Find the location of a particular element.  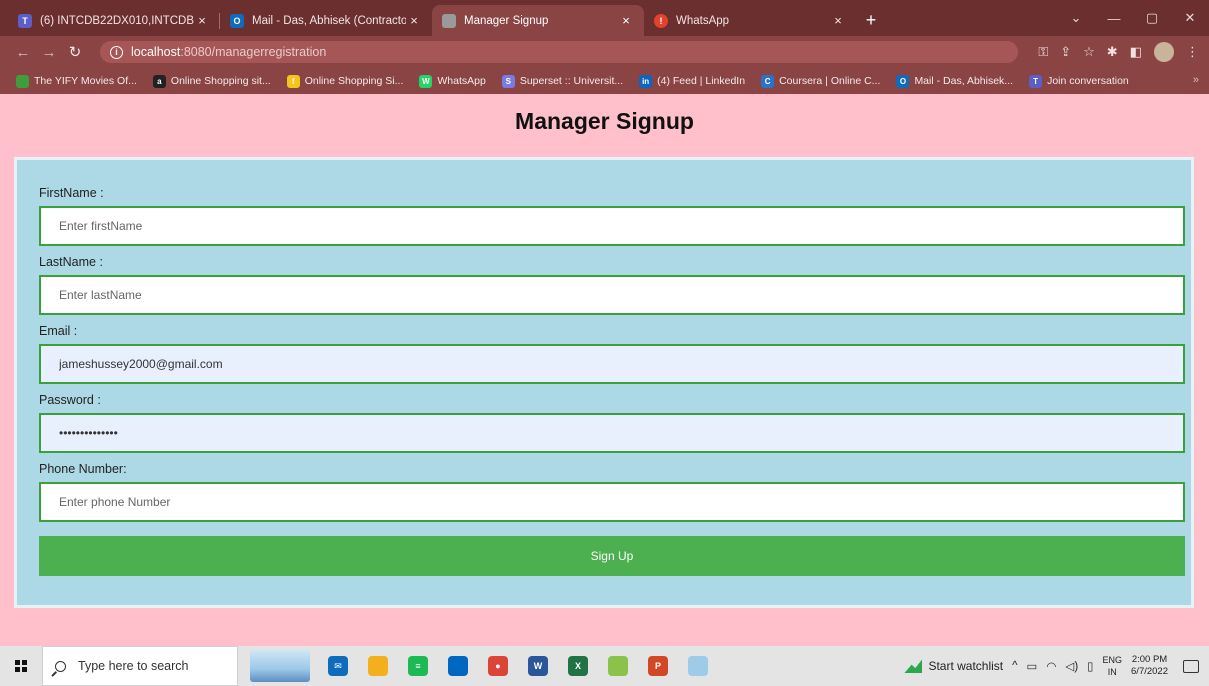

extensions-icon: ✱ is located at coordinates (1112, 52).